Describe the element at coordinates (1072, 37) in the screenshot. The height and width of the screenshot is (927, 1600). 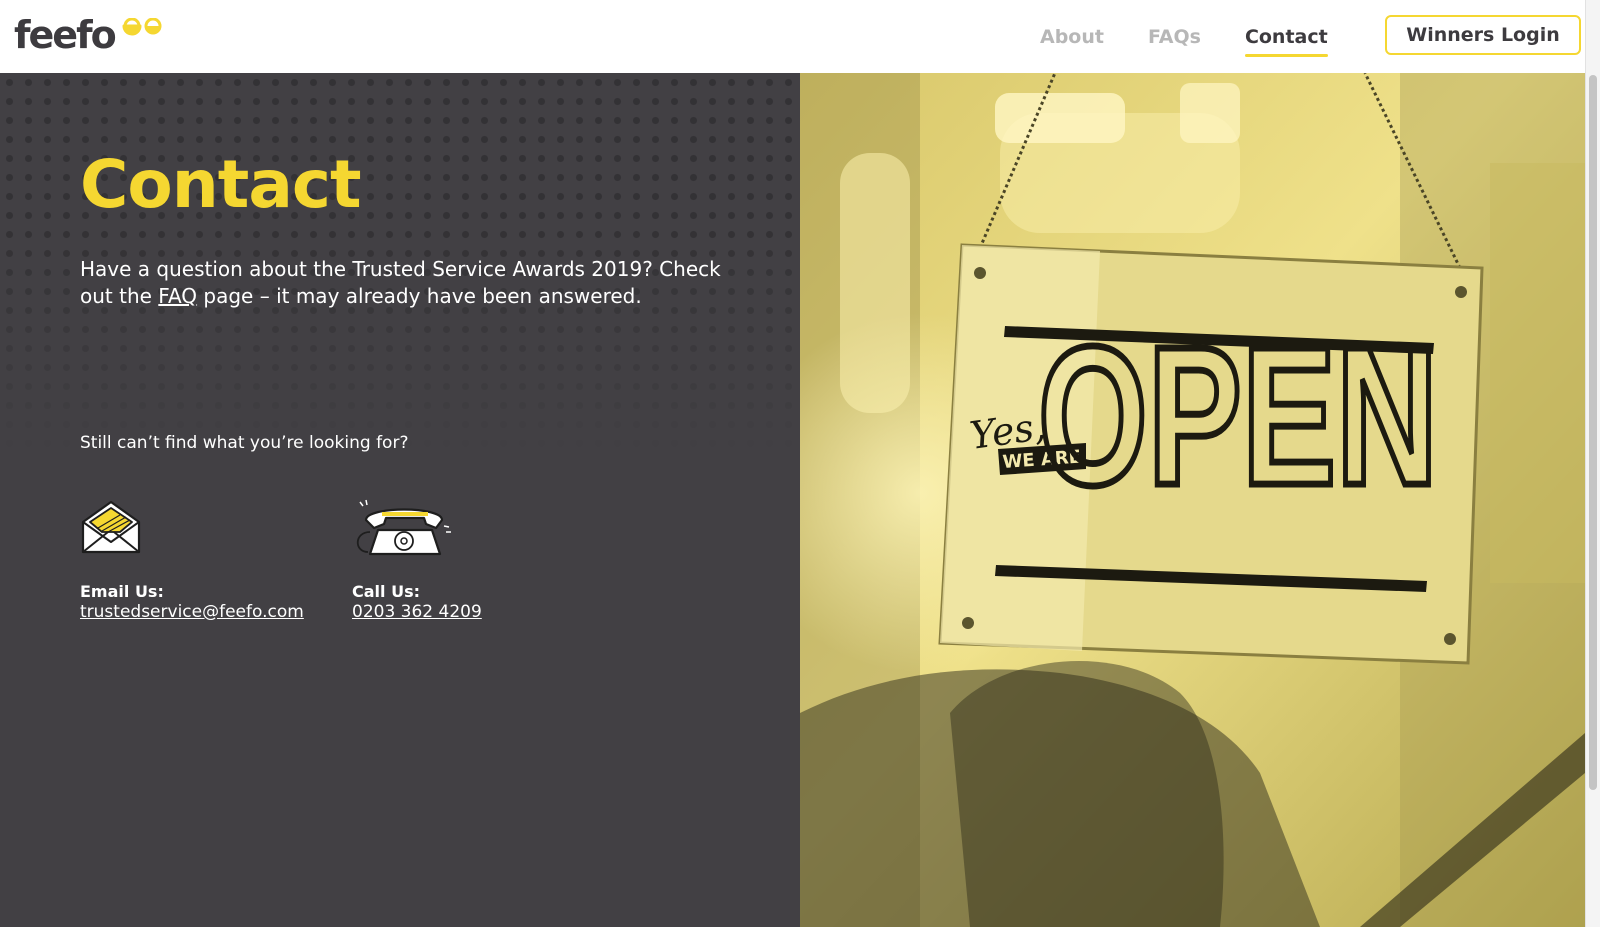
I see `nav-about: About` at that location.